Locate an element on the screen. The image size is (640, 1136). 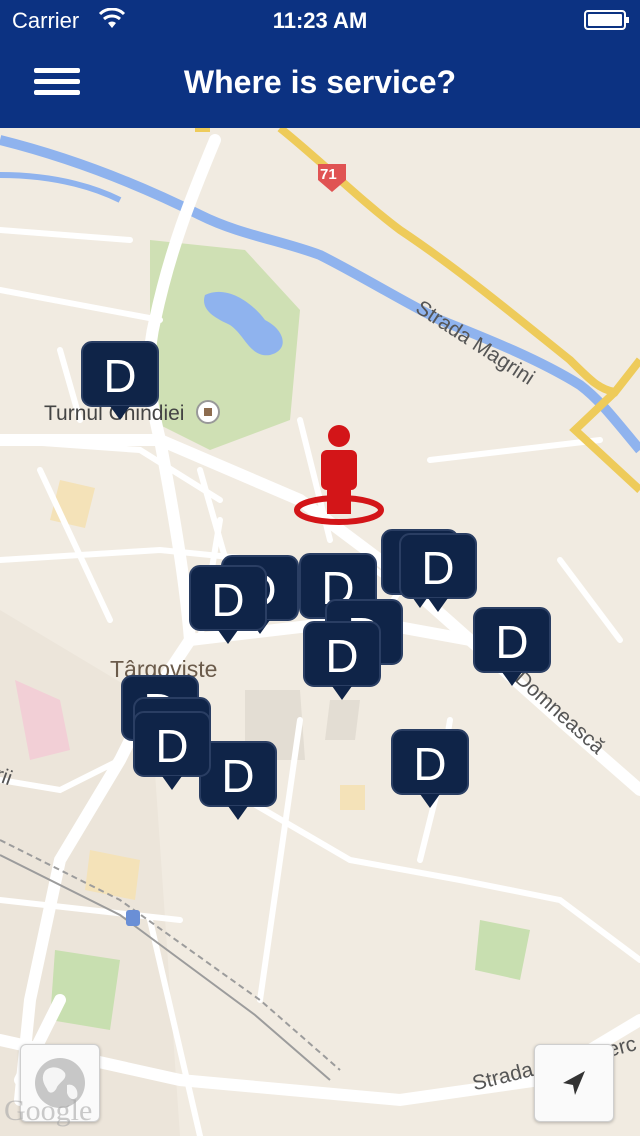
road-shield-label: 71 is located at coordinates (328, 174).